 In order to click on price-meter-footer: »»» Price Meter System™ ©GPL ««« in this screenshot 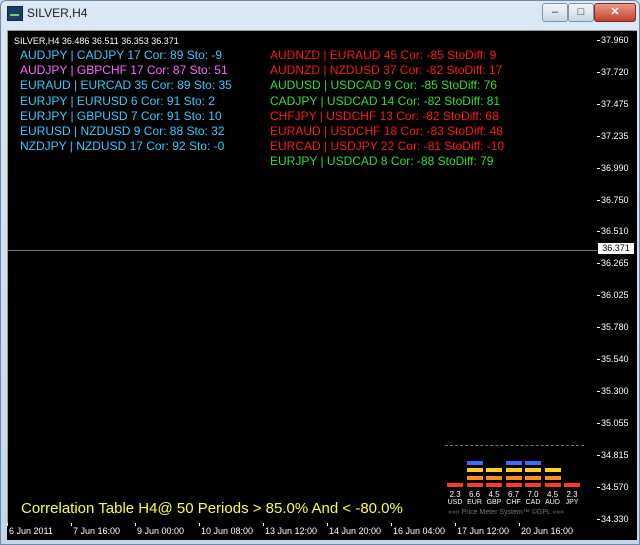, I will do `click(506, 512)`.